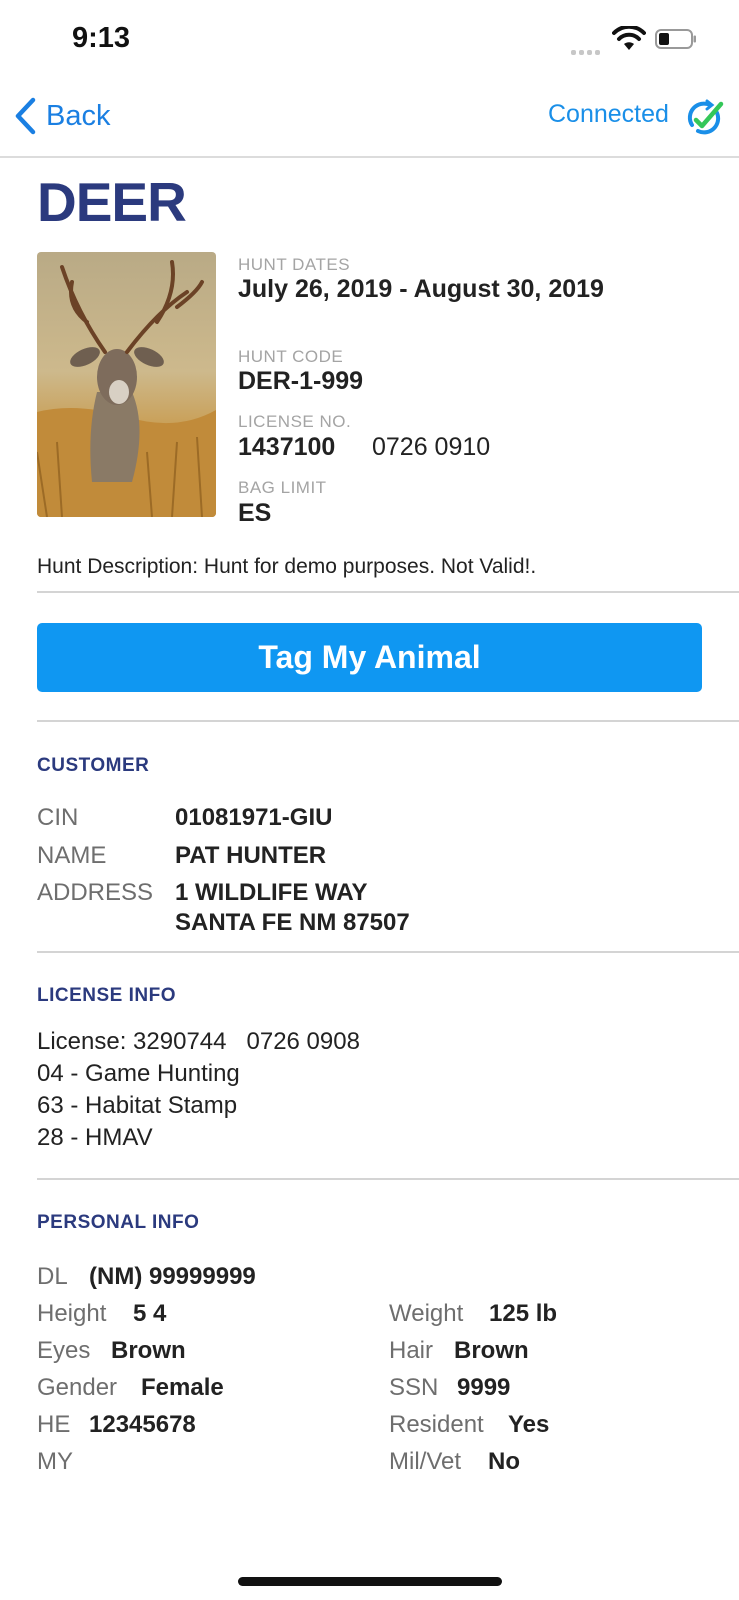 The height and width of the screenshot is (1600, 739). Describe the element at coordinates (425, 1461) in the screenshot. I see `milvet-label: Mil/Vet` at that location.